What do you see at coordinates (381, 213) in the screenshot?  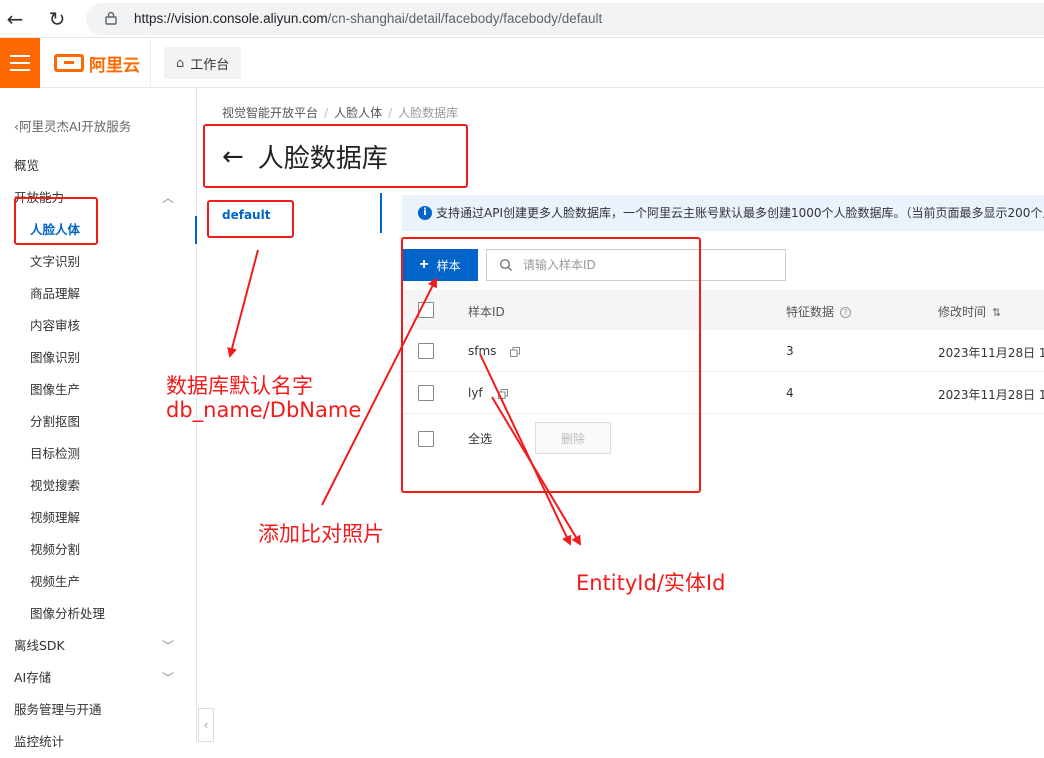 I see `database-tab-indicator` at bounding box center [381, 213].